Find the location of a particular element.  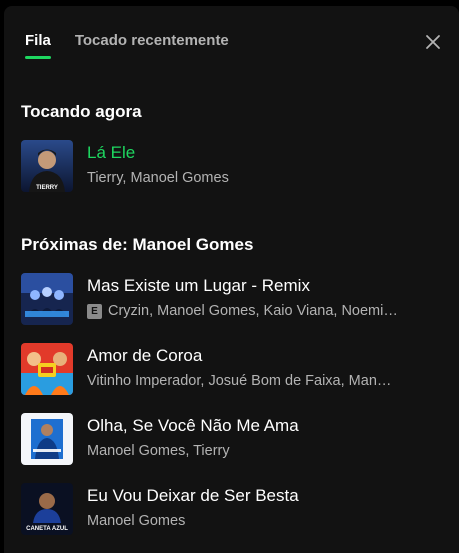

explicit-icon: E is located at coordinates (94, 311).